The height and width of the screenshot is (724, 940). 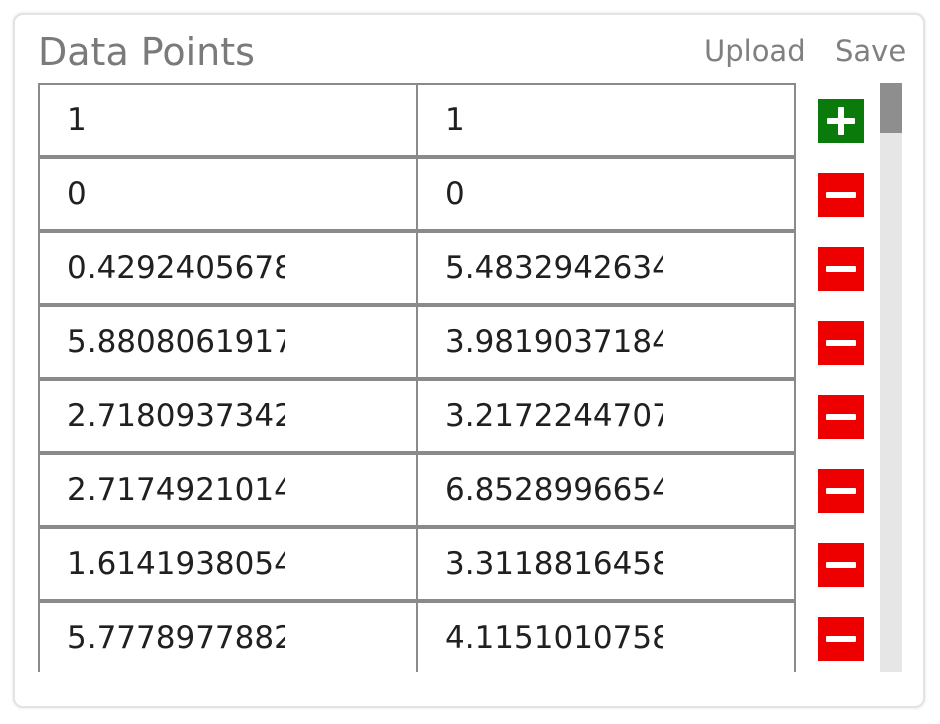 What do you see at coordinates (176, 416) in the screenshot?
I see `x-value-input: 2.7180937342` at bounding box center [176, 416].